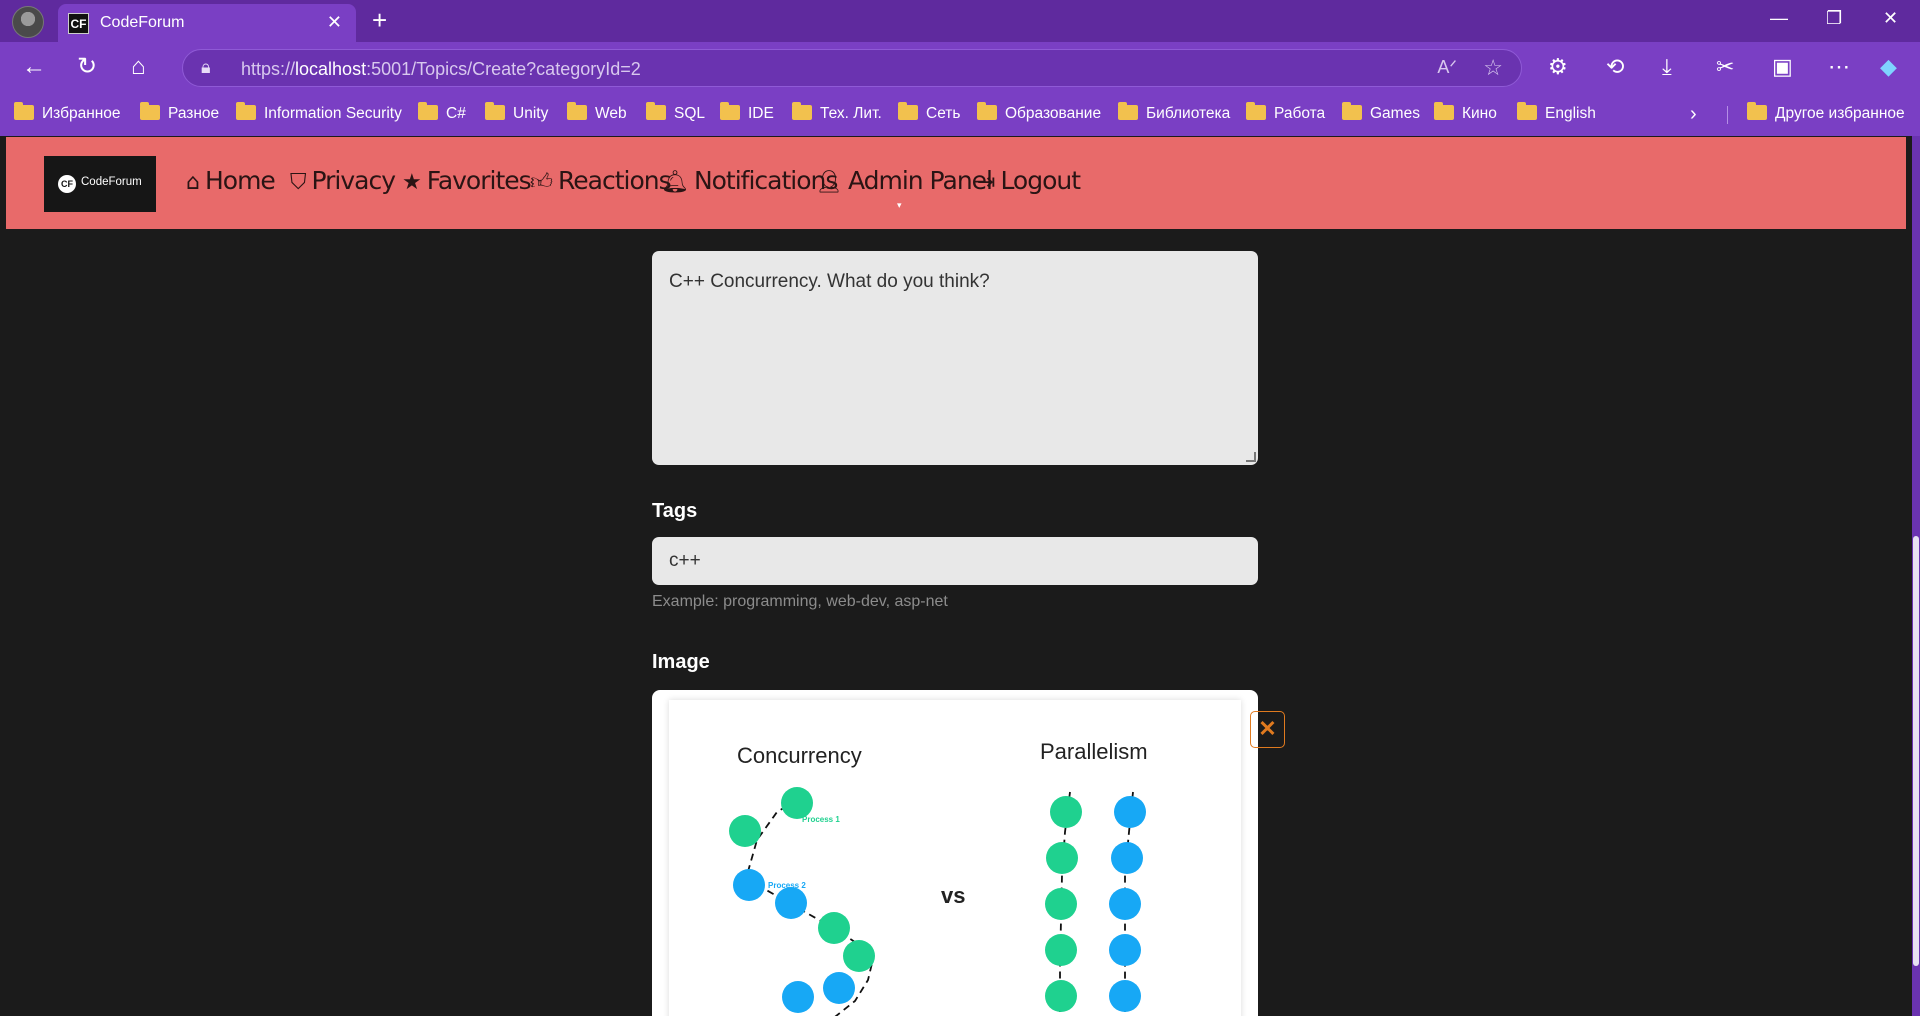 This screenshot has width=1920, height=1016. I want to click on browser-tab: CF CodeForum ✕, so click(207, 23).